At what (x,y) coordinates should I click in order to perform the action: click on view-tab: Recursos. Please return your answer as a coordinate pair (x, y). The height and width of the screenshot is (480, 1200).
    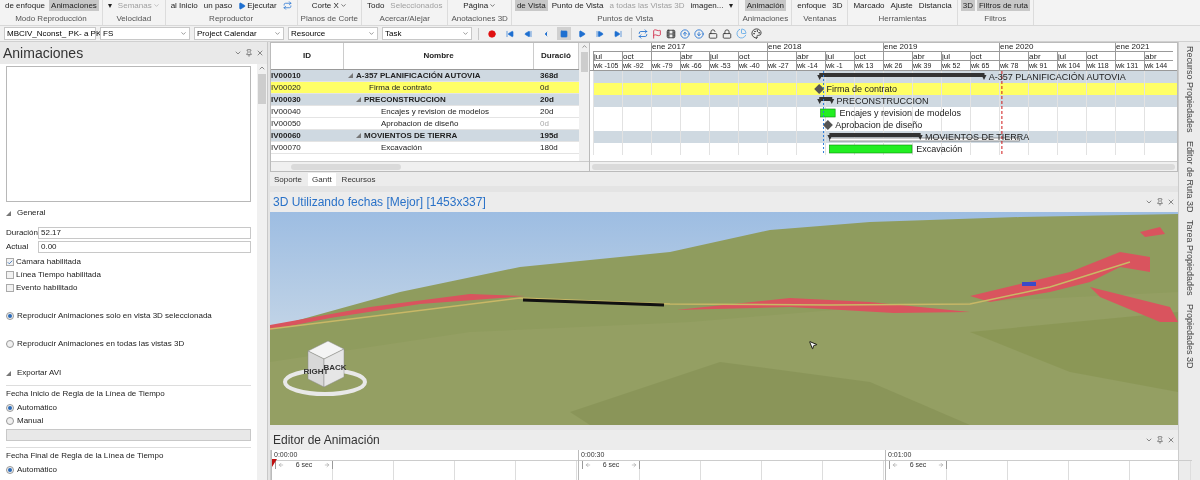
    Looking at the image, I should click on (358, 179).